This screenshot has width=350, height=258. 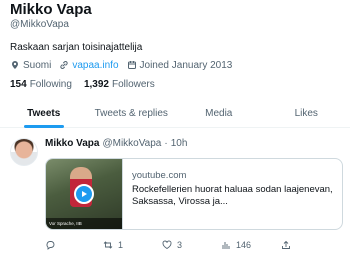 I want to click on location-item: Suomi, so click(x=30, y=65).